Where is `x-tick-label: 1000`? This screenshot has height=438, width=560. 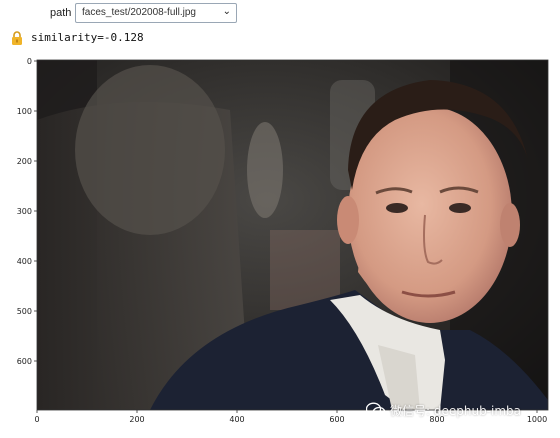
x-tick-label: 1000 is located at coordinates (537, 419).